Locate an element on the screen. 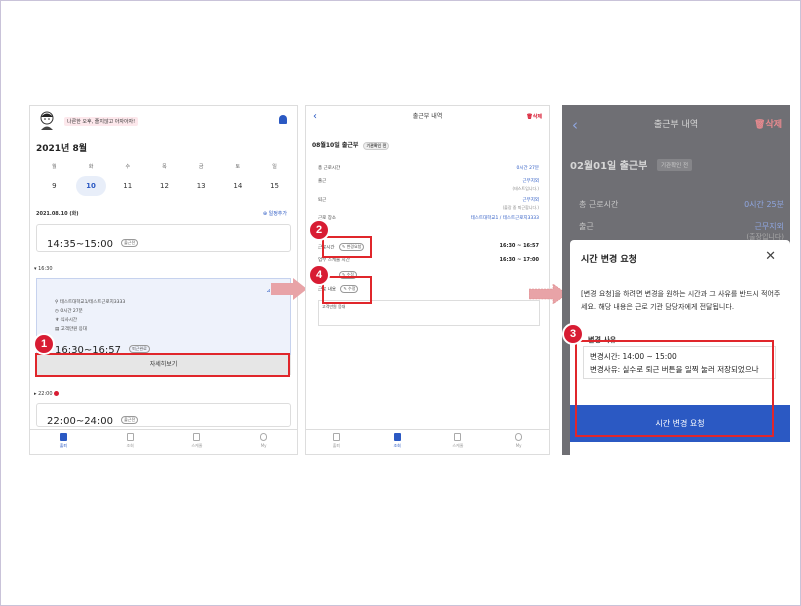 Image resolution: width=801 pixels, height=606 pixels. add-schedule-link: ⊕ 일정추가 is located at coordinates (275, 213).